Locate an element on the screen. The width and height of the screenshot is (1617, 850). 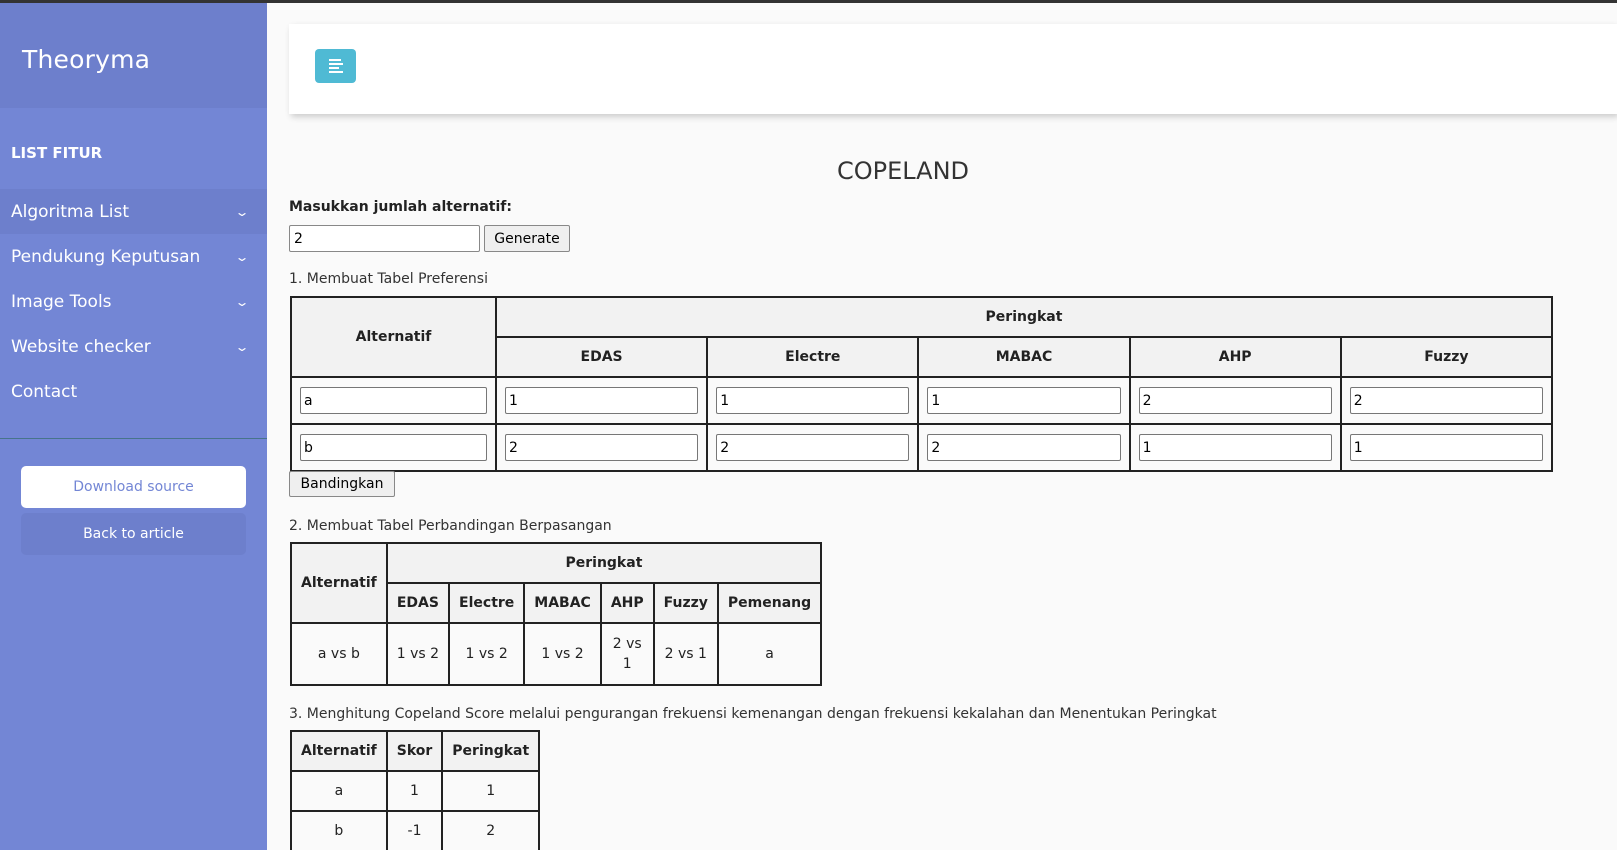
cell-alternatif: b is located at coordinates (339, 830).